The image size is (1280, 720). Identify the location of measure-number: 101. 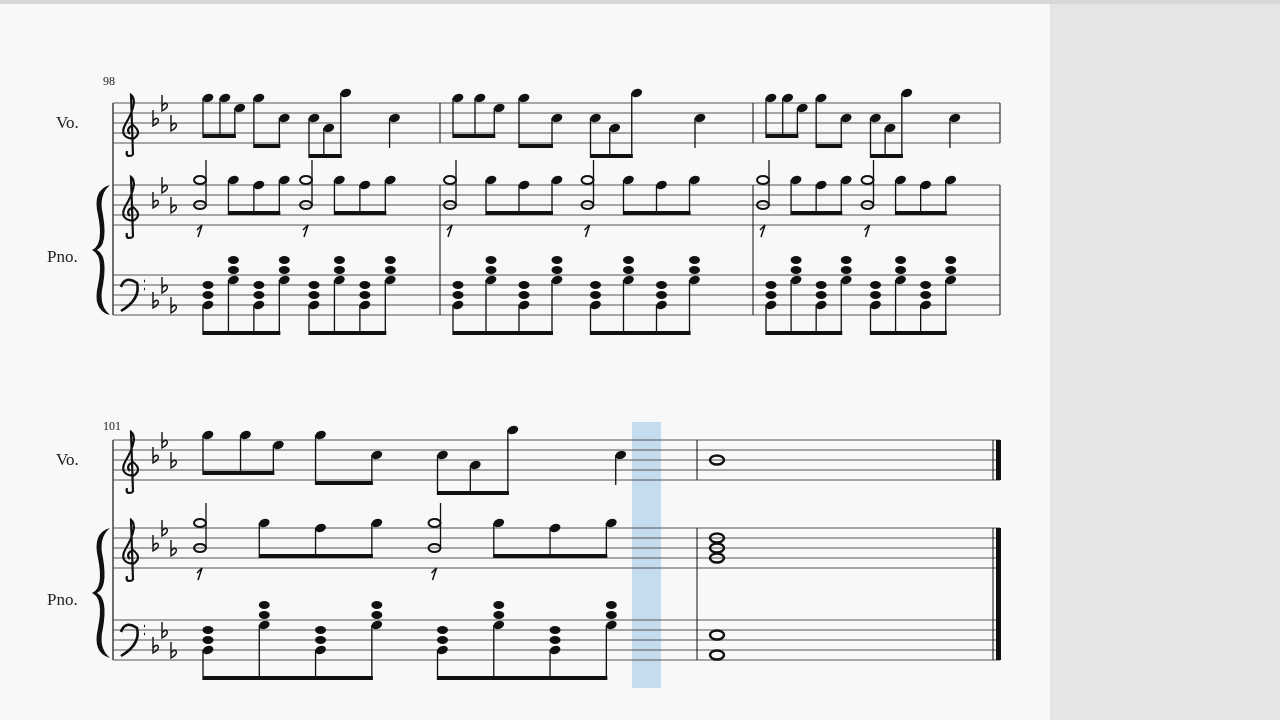
(112, 426).